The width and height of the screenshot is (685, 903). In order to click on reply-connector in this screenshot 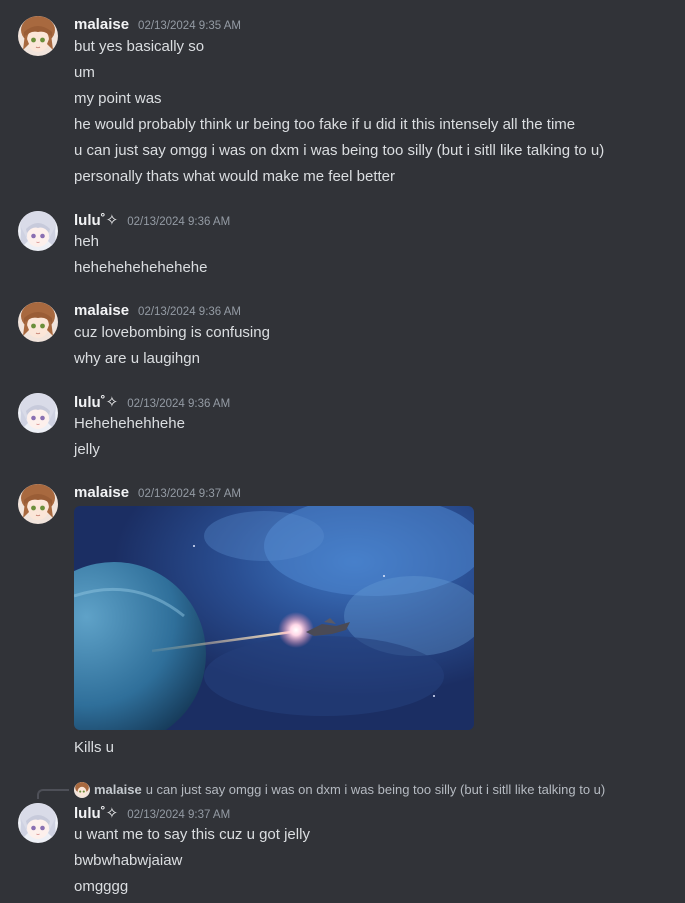, I will do `click(53, 794)`.